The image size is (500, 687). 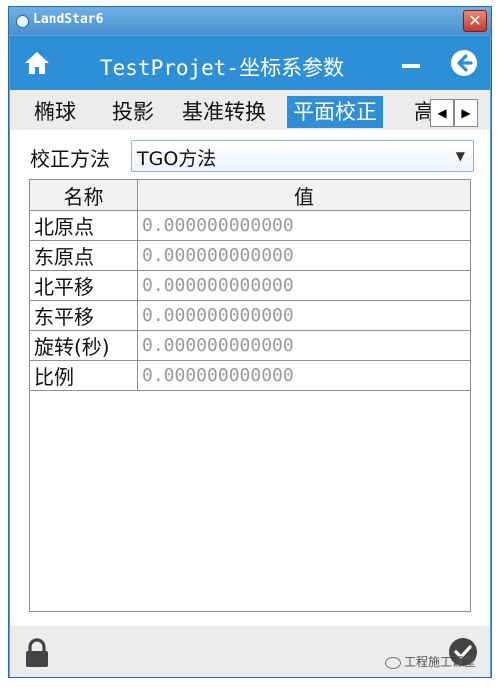 I want to click on app-header: TestProjet-坐标系参数, so click(x=250, y=63).